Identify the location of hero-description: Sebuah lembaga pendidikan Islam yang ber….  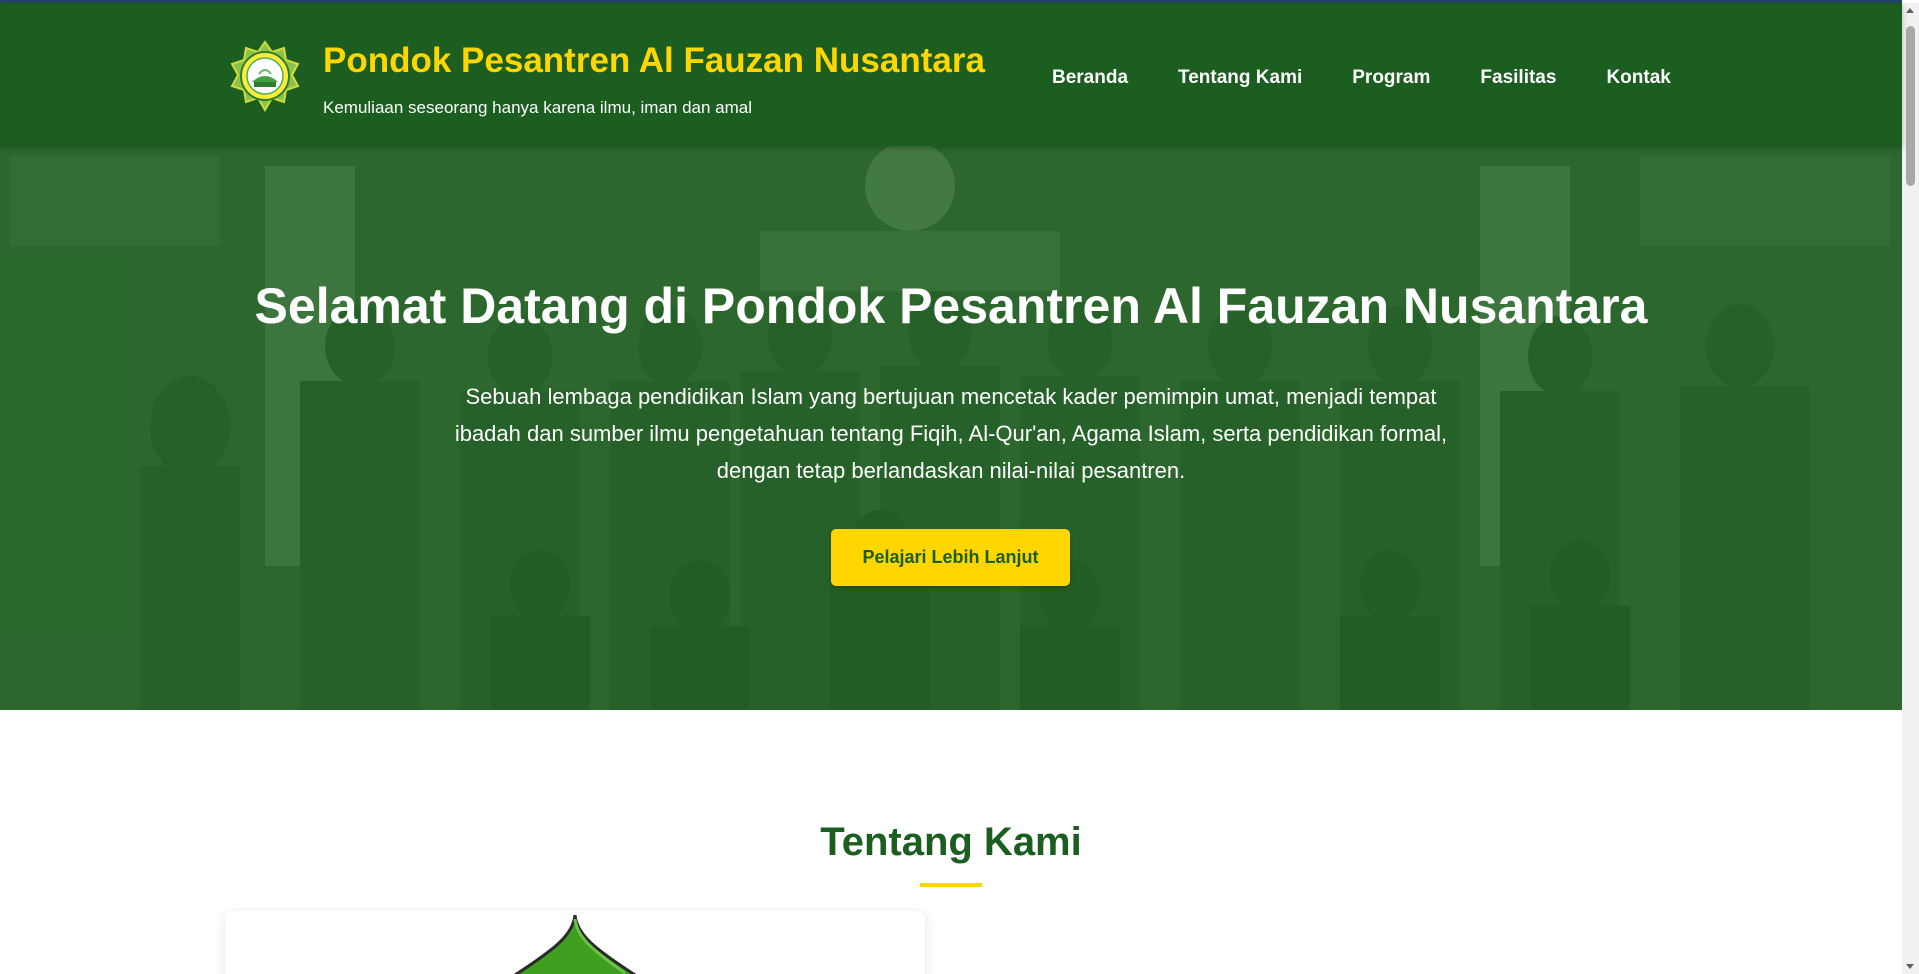
(951, 433).